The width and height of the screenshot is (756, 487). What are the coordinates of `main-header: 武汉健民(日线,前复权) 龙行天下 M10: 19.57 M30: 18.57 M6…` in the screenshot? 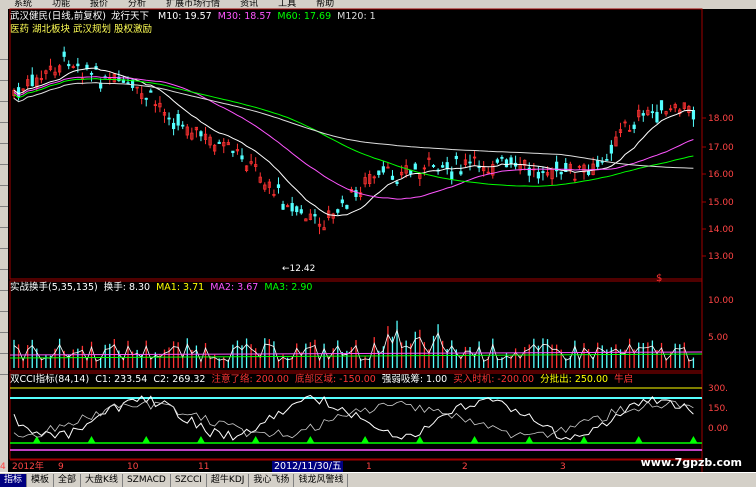 It's located at (199, 17).